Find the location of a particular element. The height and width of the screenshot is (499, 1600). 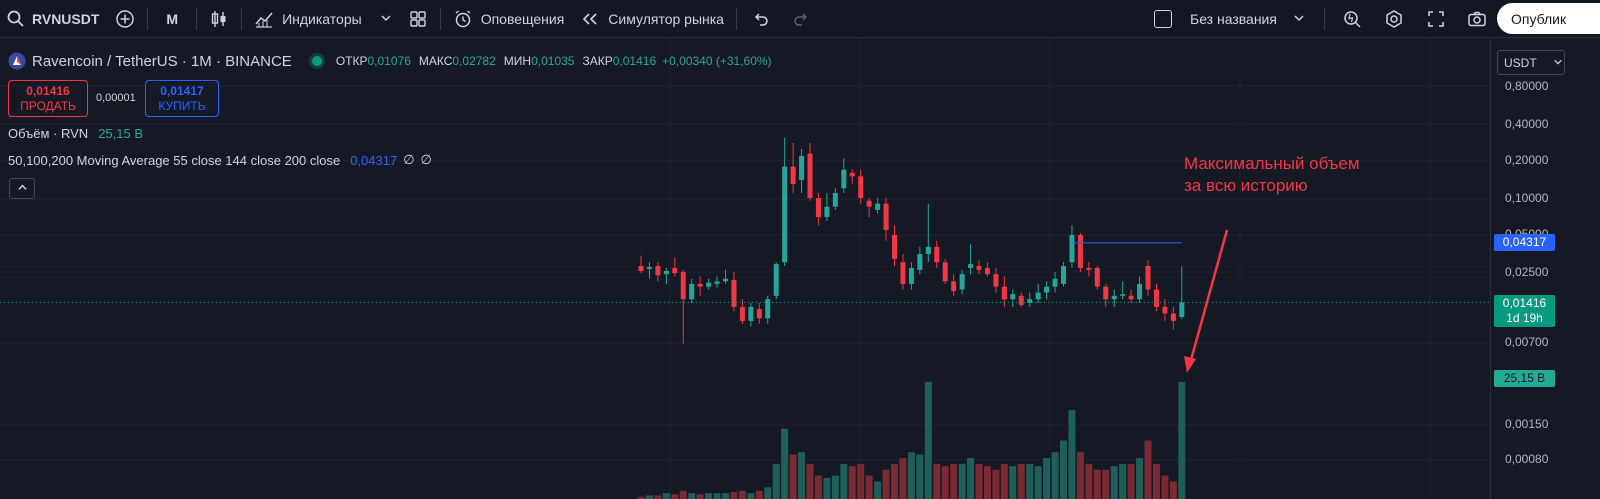

spread-value: 0,00001 is located at coordinates (116, 98).